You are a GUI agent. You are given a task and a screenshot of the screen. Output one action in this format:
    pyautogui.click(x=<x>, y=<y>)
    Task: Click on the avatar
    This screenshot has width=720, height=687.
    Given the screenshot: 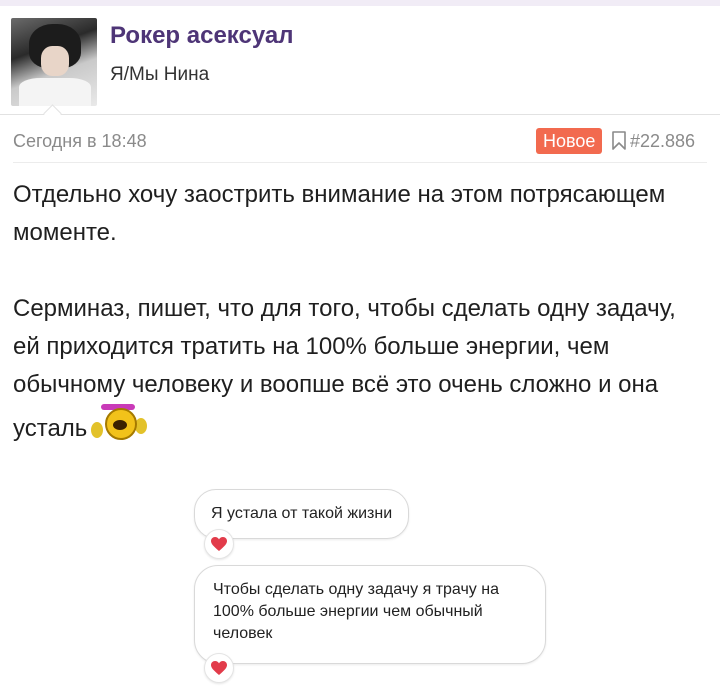 What is the action you would take?
    pyautogui.click(x=54, y=62)
    